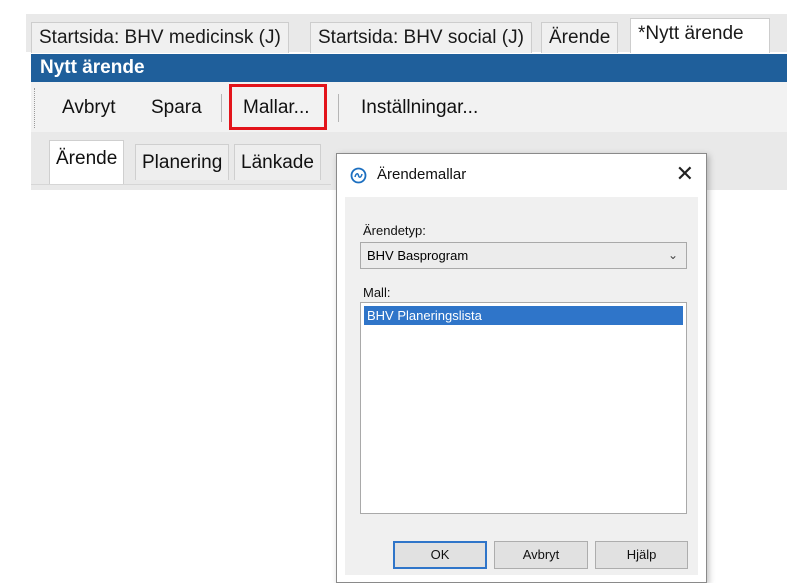 Image resolution: width=787 pixels, height=583 pixels. What do you see at coordinates (182, 162) in the screenshot?
I see `tab-planering: Planering` at bounding box center [182, 162].